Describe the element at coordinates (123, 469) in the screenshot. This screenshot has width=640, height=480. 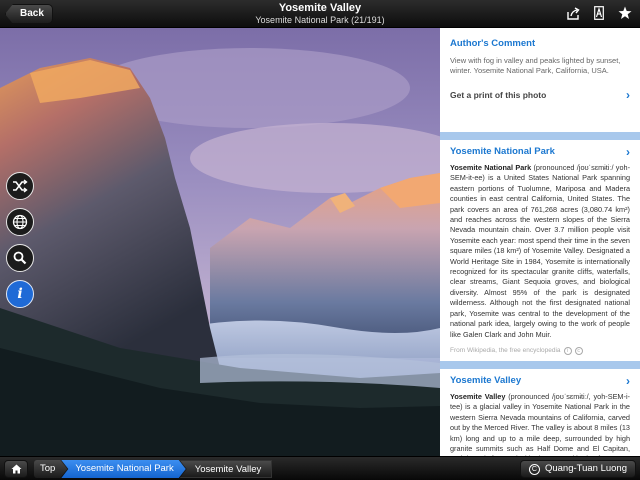
I see `breadcrumb-national-park: Yosemite National Park` at that location.